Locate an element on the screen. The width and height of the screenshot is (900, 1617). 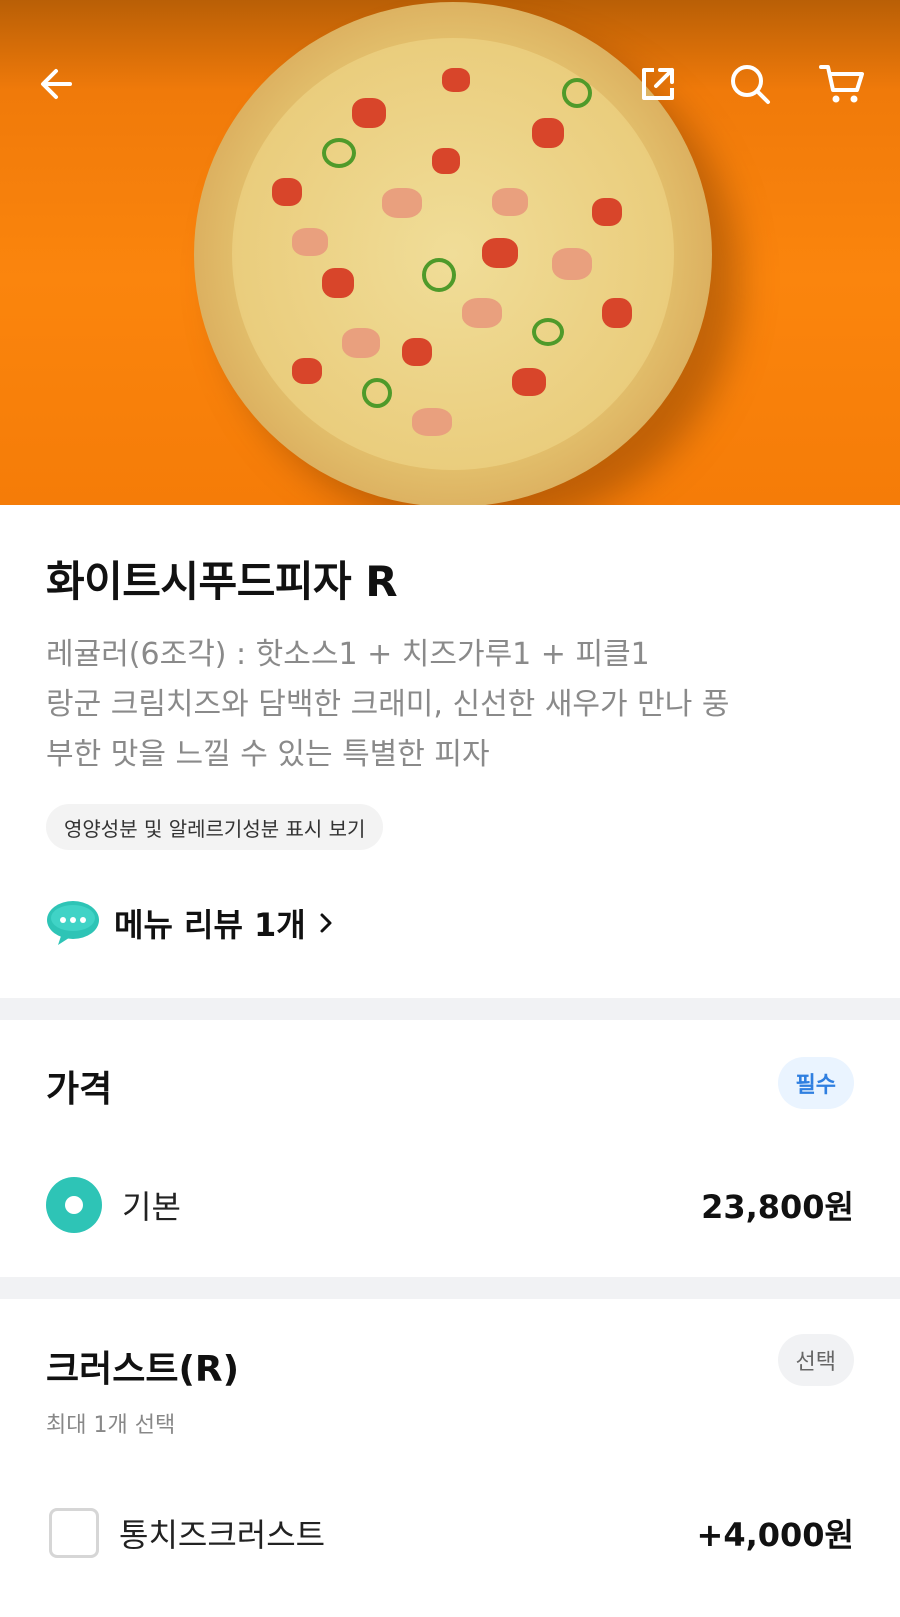
description-line: 레귤러(6조각) : 핫소스1 + 치즈가루1 + 피클1 is located at coordinates (348, 654).